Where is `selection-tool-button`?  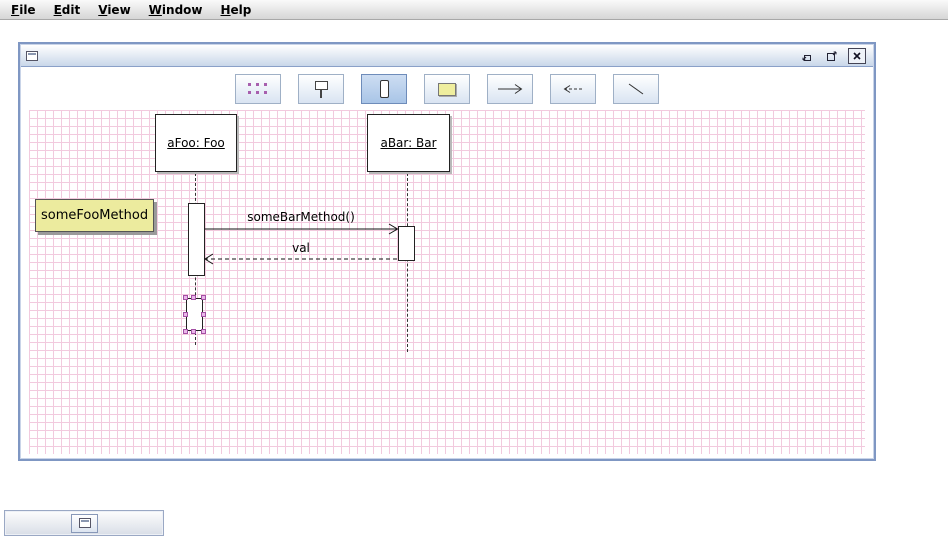 selection-tool-button is located at coordinates (258, 89).